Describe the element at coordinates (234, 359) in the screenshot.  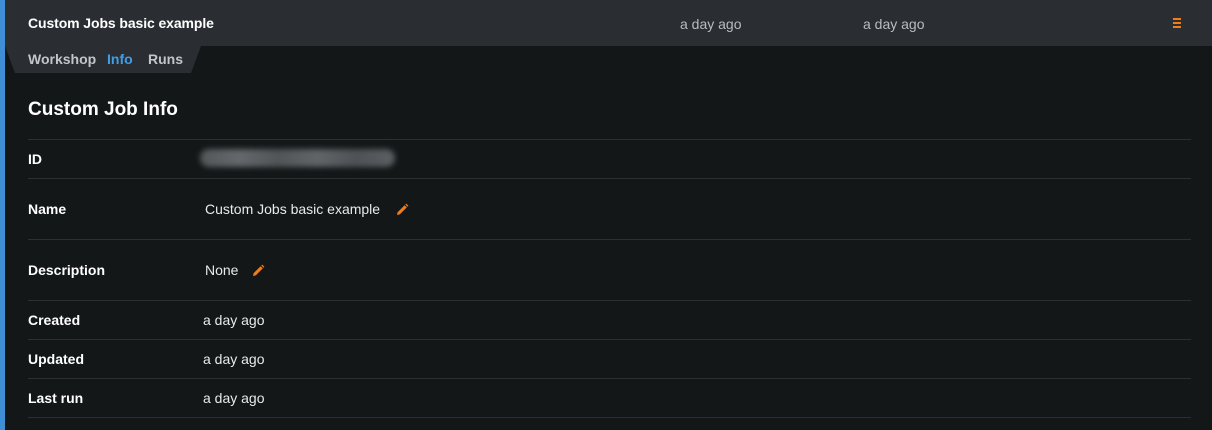
I see `updated-value: a day ago` at that location.